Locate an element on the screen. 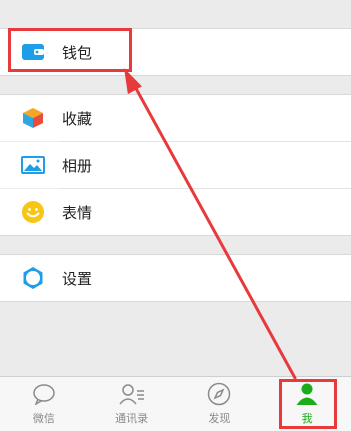 Image resolution: width=351 pixels, height=431 pixels. menu-item-wallet: 钱包 is located at coordinates (175, 52).